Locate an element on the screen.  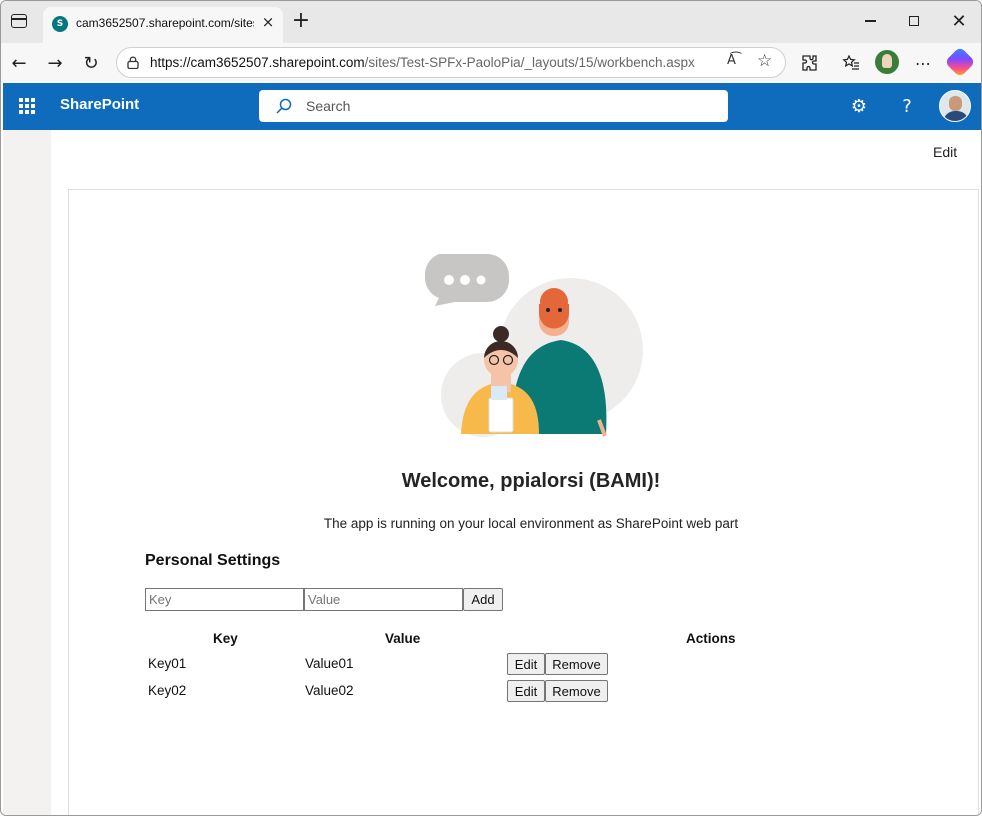
left-rail is located at coordinates (27, 472).